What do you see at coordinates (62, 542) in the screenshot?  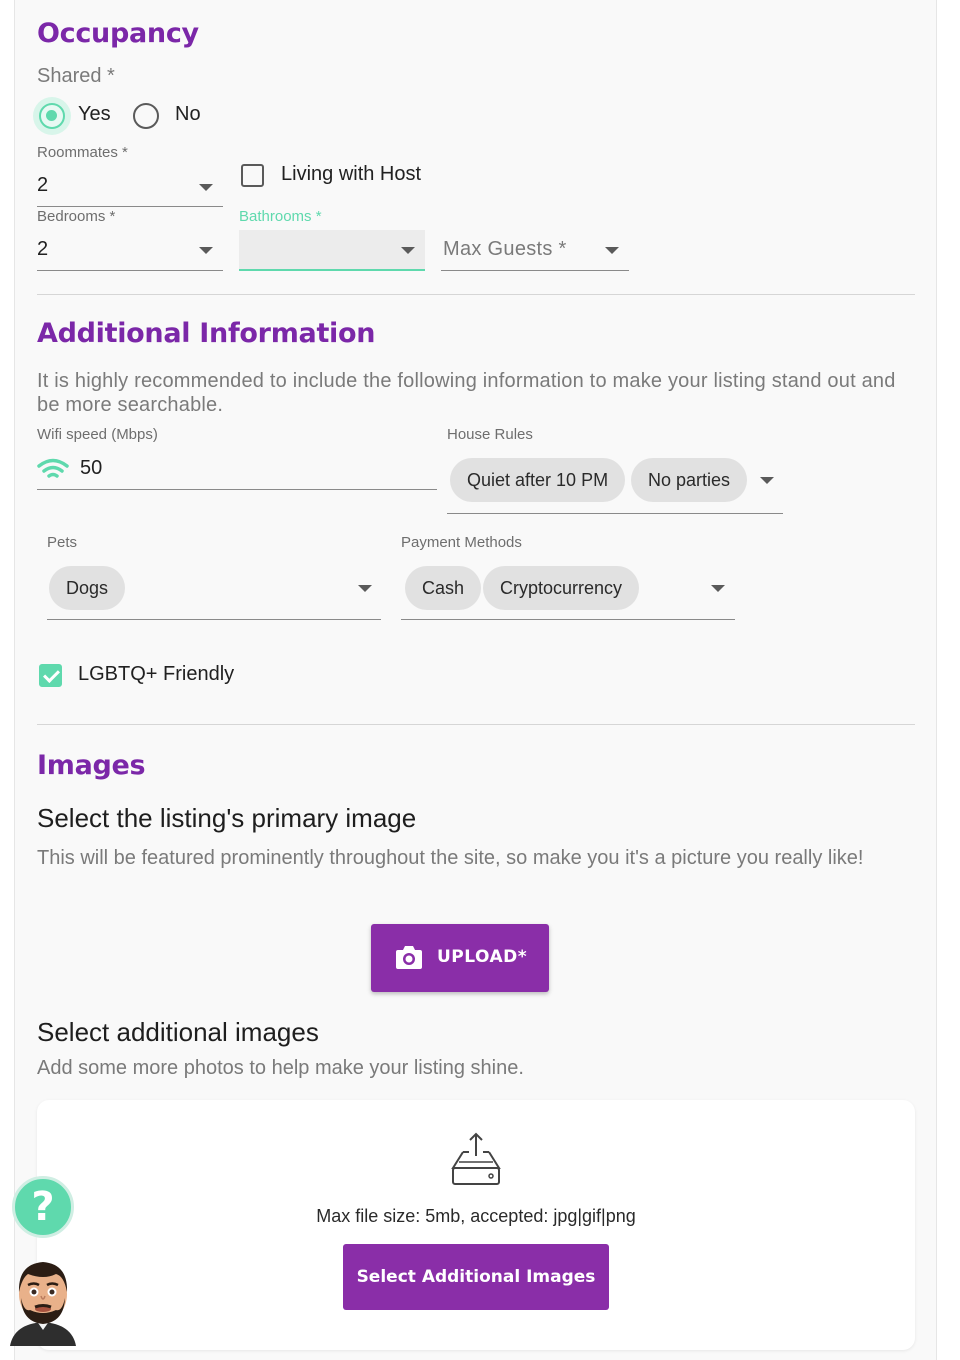 I see `pets-label: Pets` at bounding box center [62, 542].